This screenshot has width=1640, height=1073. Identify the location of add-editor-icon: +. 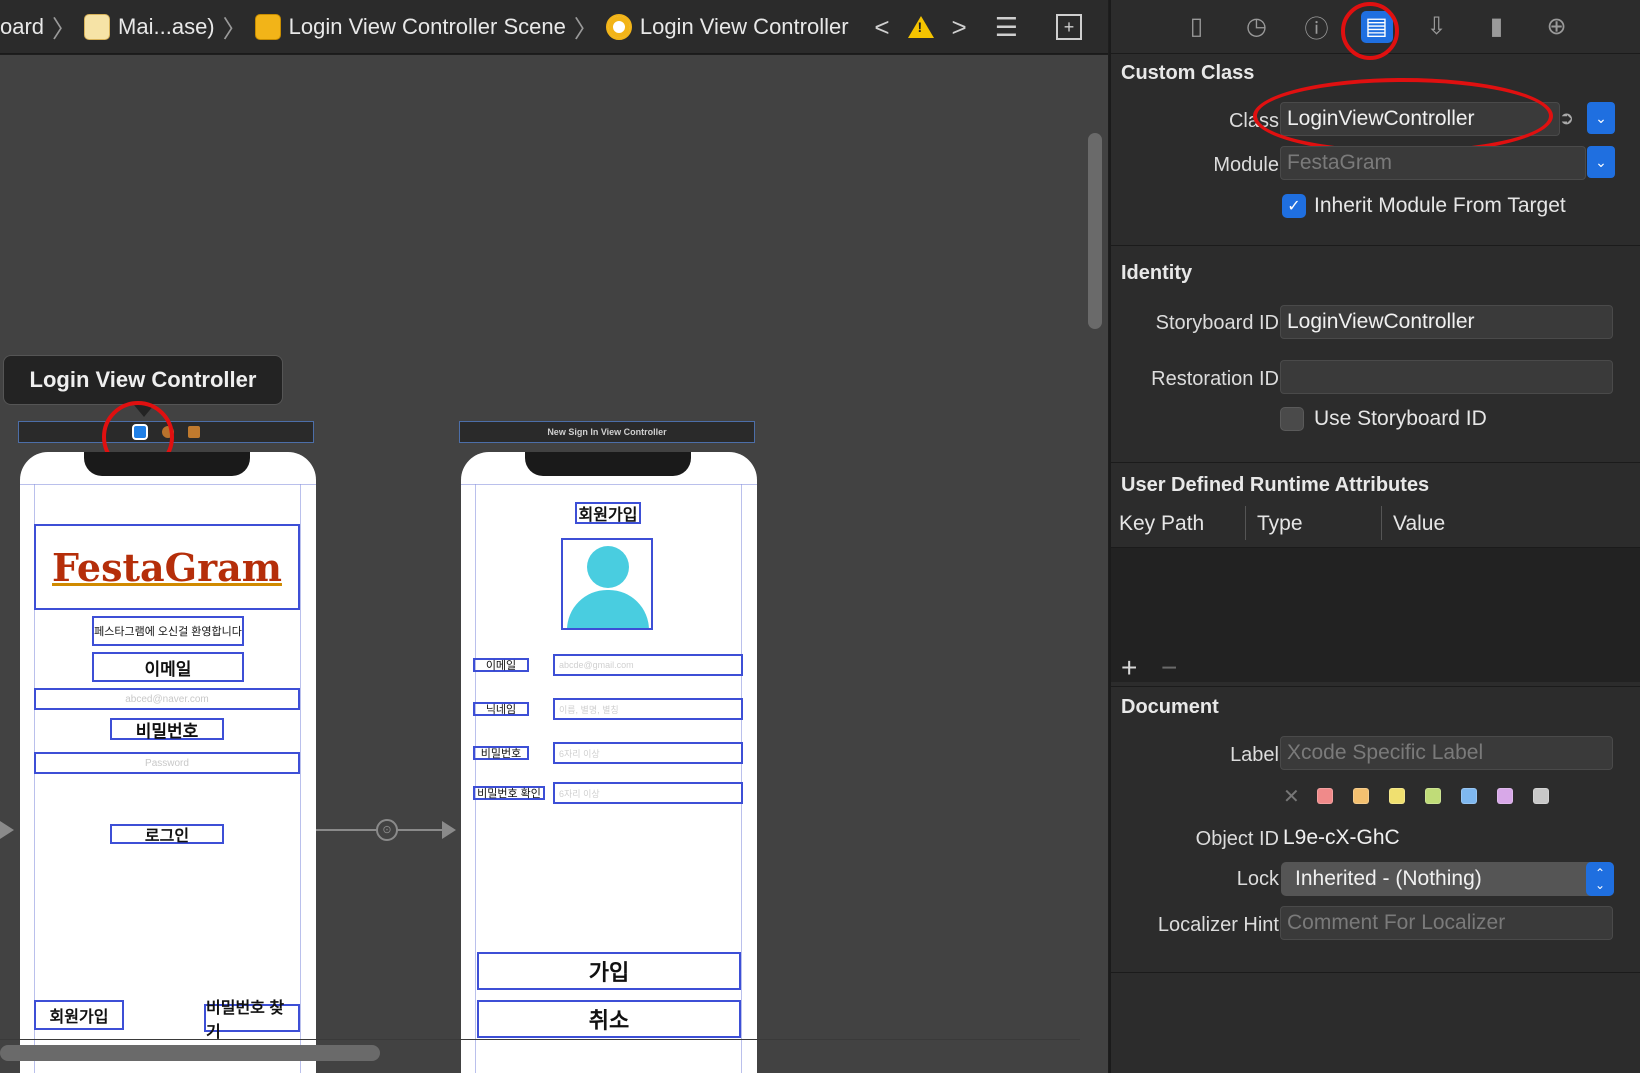
(1069, 27).